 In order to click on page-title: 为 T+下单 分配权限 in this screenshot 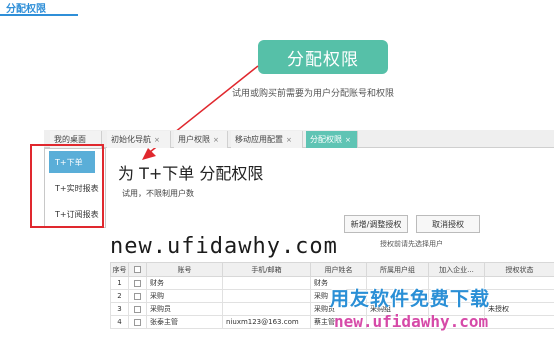, I will do `click(191, 173)`.